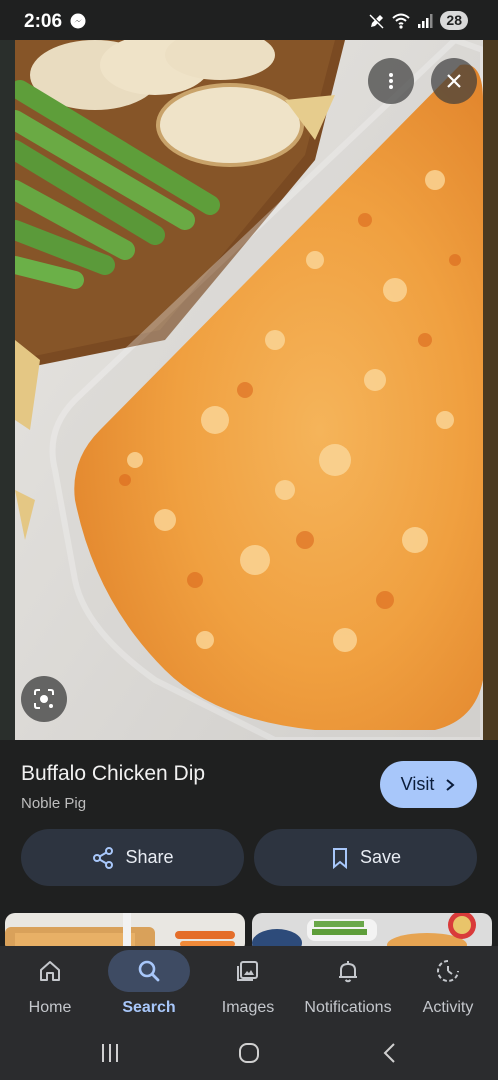 This screenshot has width=498, height=1080. What do you see at coordinates (149, 857) in the screenshot?
I see `share-label: Share` at bounding box center [149, 857].